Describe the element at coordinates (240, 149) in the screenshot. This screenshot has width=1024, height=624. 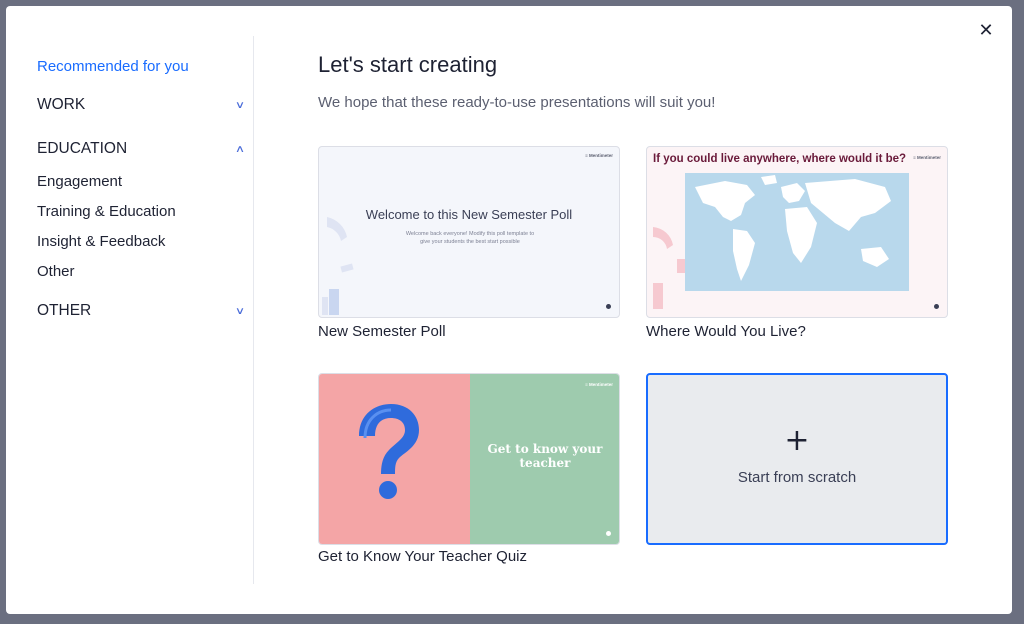
I see `chevron-up-icon: ∧` at that location.